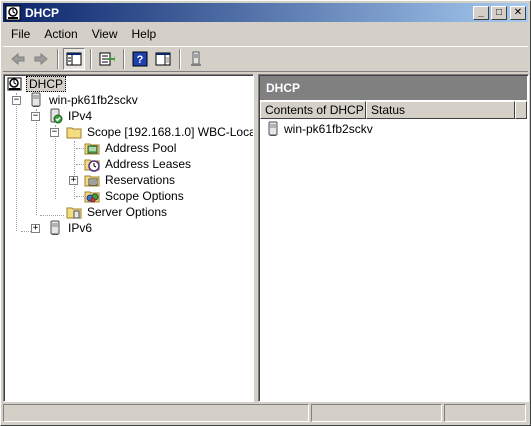 The image size is (531, 426). I want to click on tree-node-address-leases: Address Leases, so click(138, 164).